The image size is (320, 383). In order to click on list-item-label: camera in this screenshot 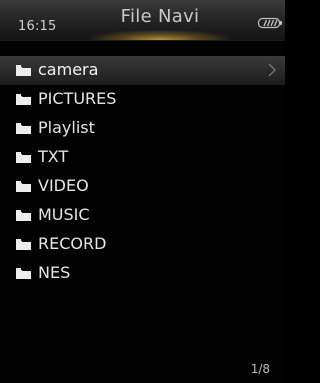, I will do `click(68, 69)`.